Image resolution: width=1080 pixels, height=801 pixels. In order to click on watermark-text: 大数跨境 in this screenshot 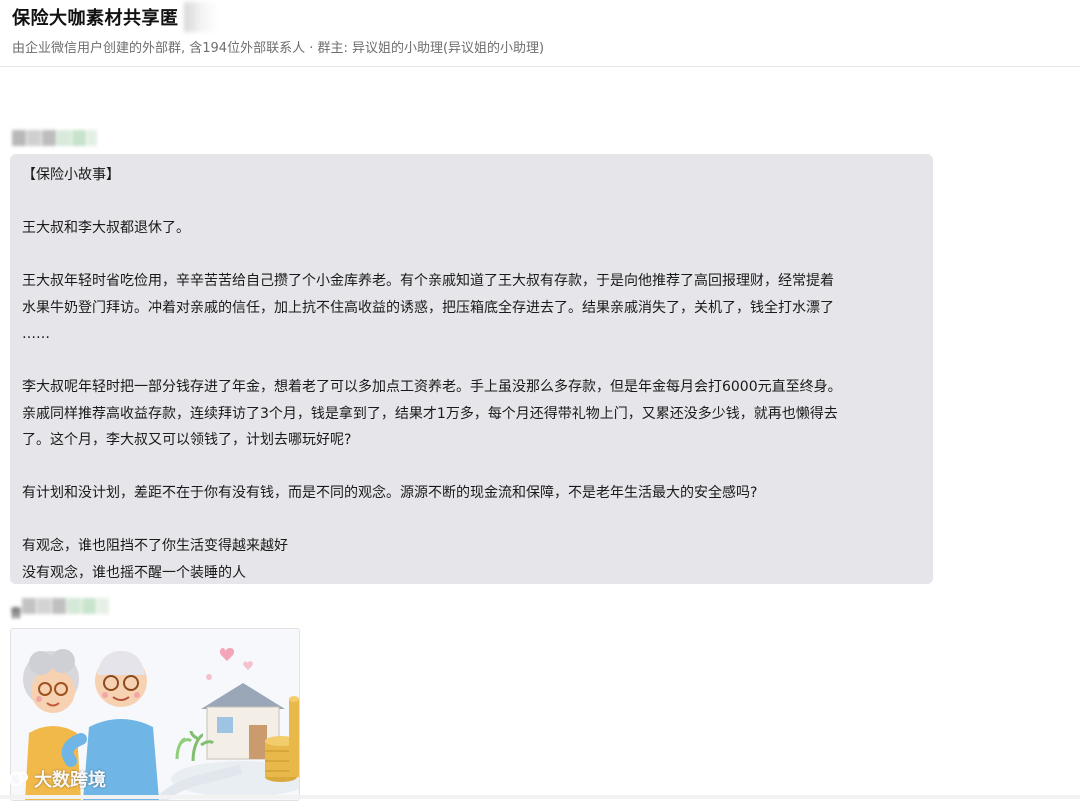, I will do `click(70, 780)`.